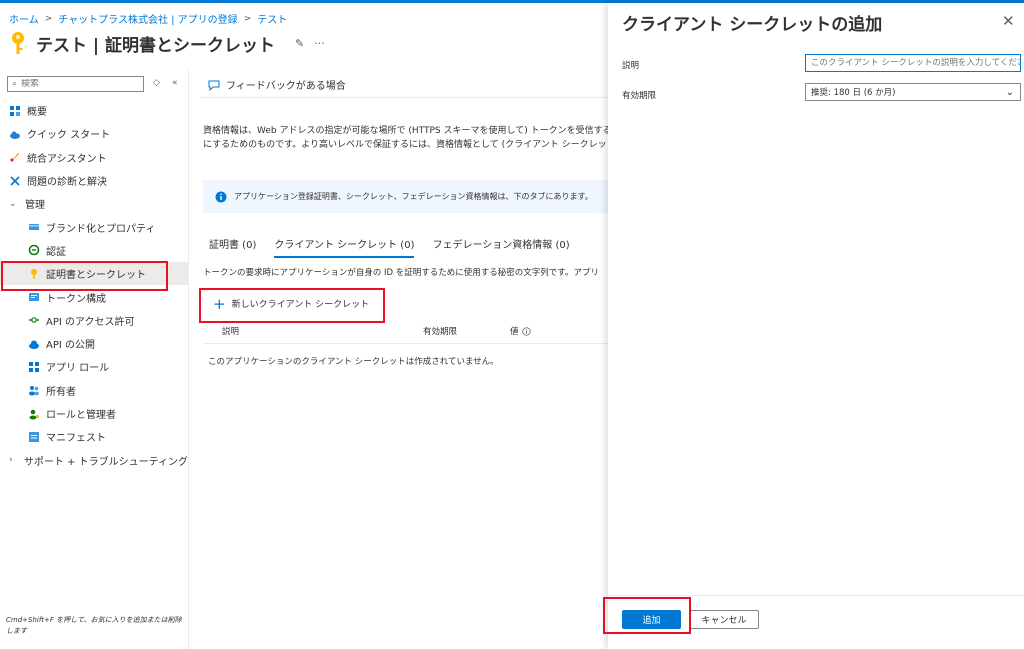  I want to click on description-label: 説明, so click(631, 66).